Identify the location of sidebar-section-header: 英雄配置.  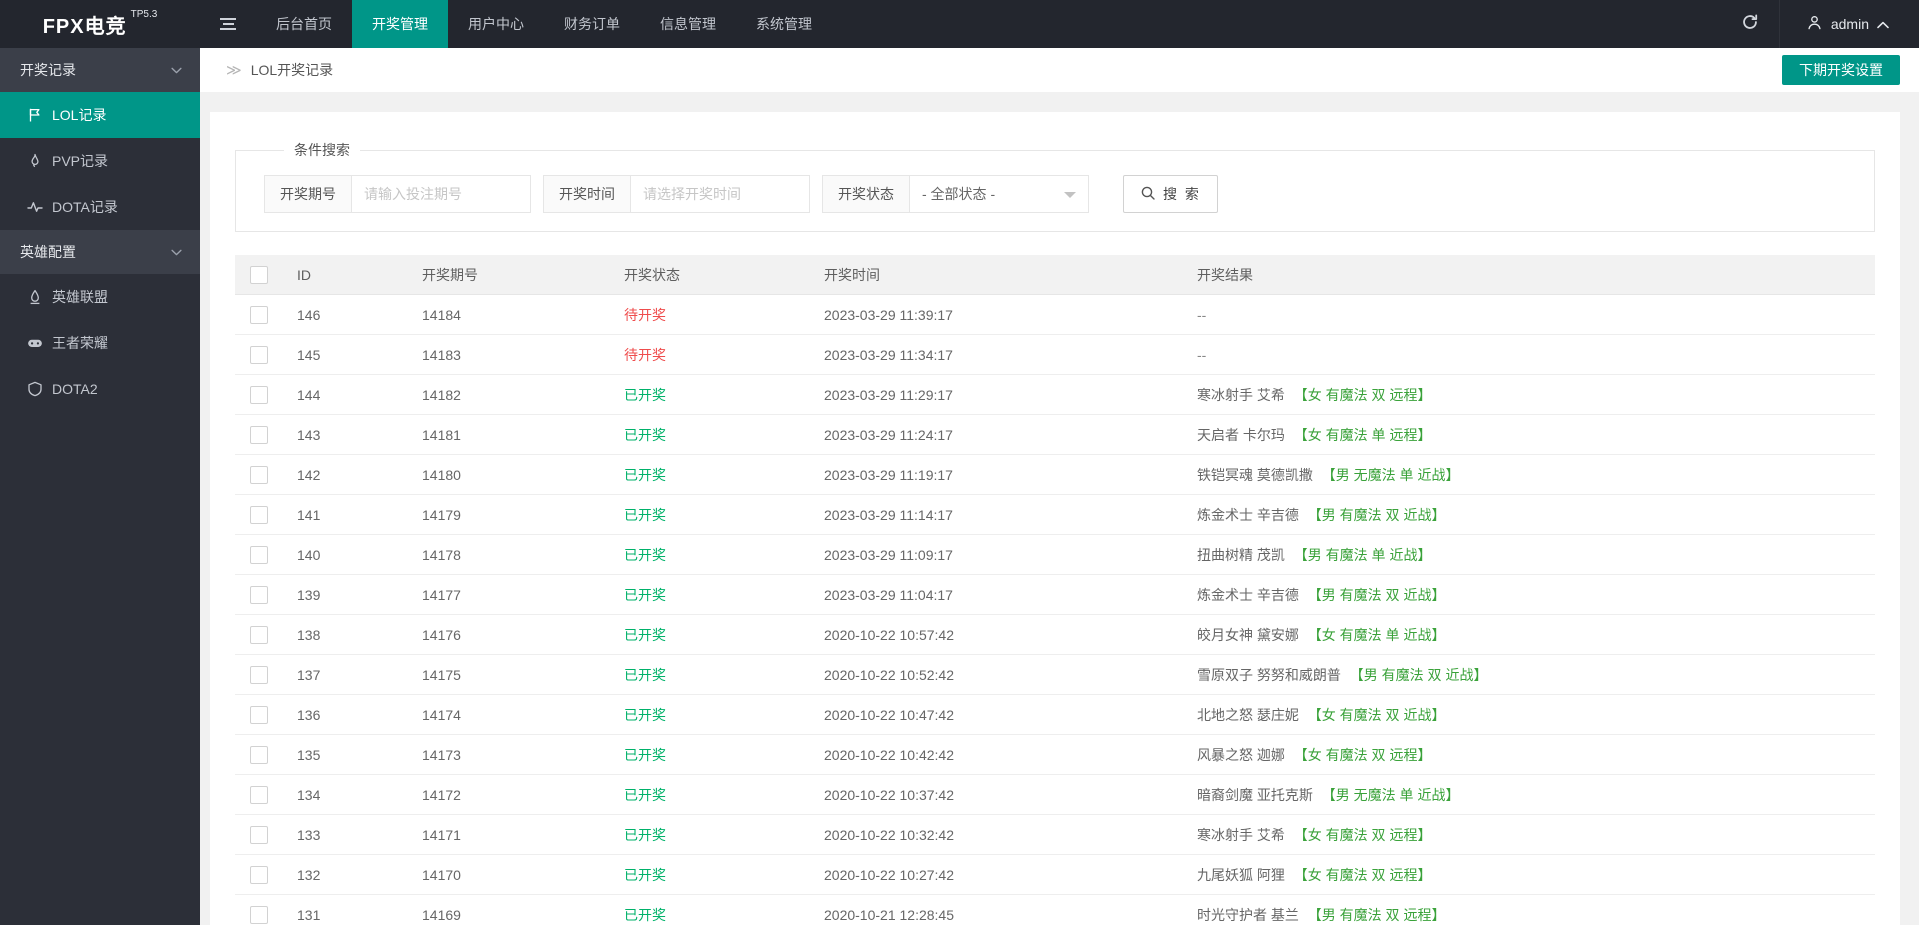
(100, 252).